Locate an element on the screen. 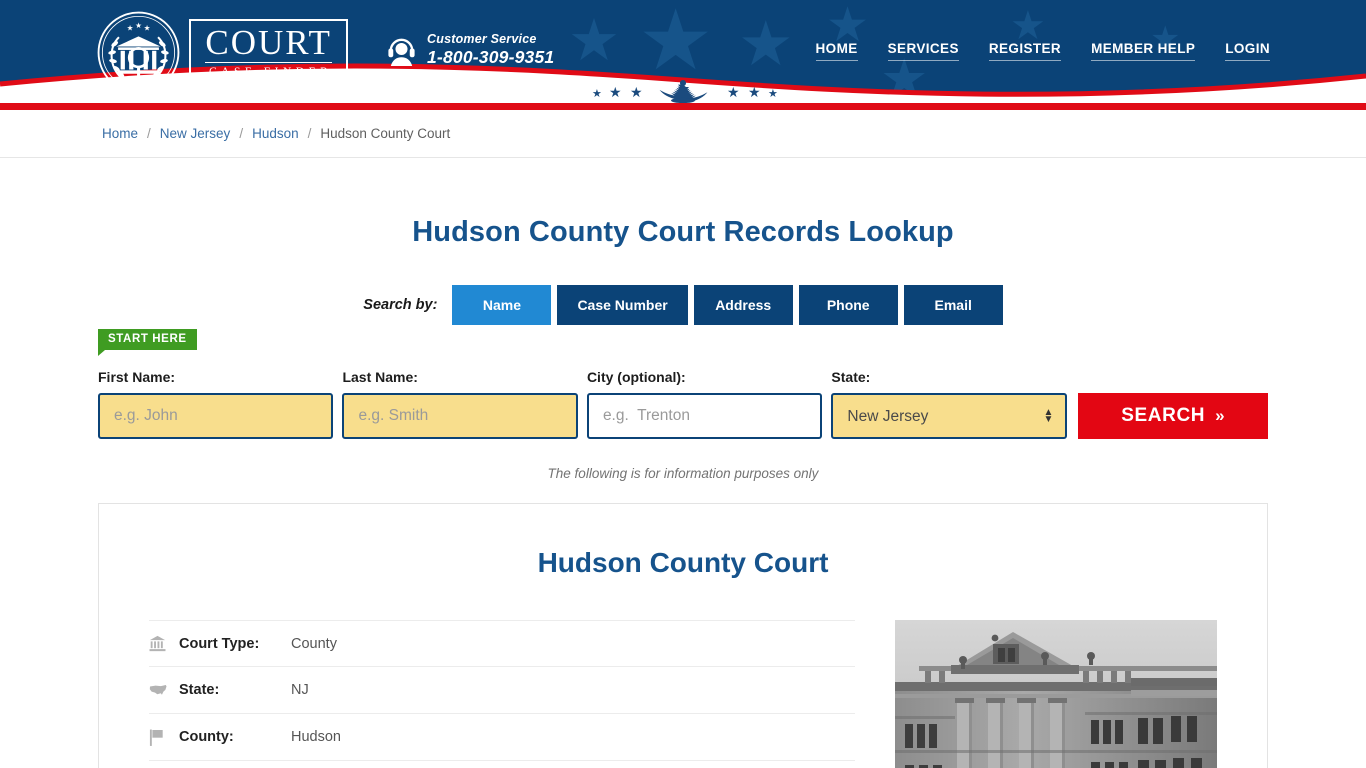 The image size is (1366, 768). tab-email: Email is located at coordinates (953, 305).